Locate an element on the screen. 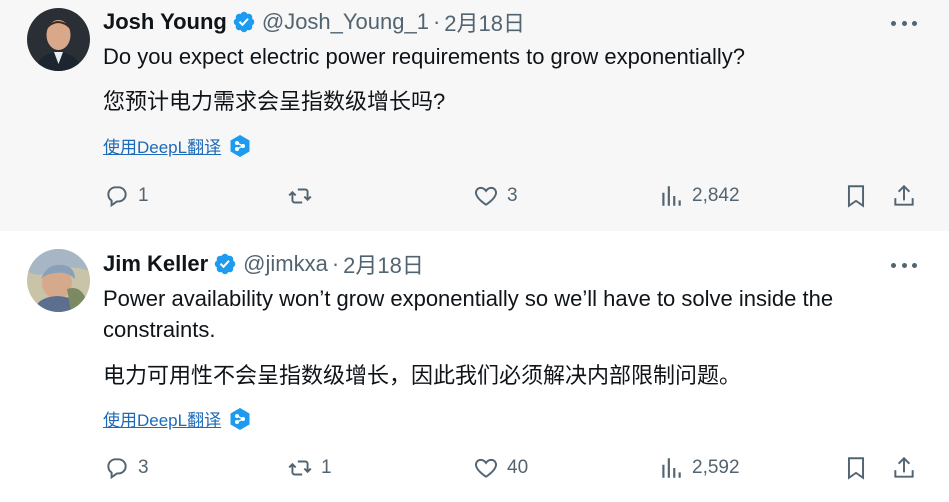  reply-button: 3 is located at coordinates (126, 468).